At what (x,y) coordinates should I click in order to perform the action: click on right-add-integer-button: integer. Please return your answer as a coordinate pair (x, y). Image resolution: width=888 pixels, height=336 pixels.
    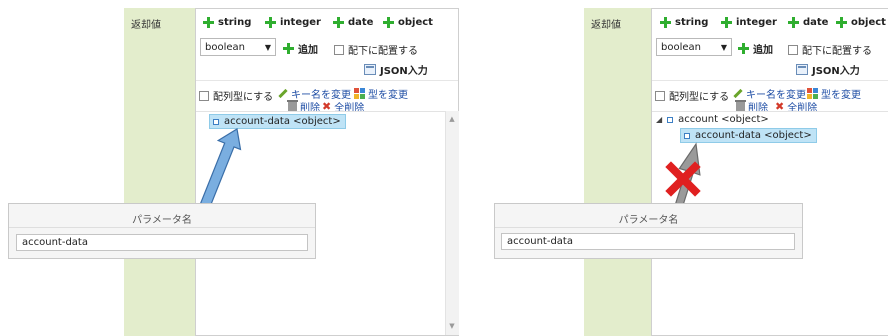
    Looking at the image, I should click on (749, 22).